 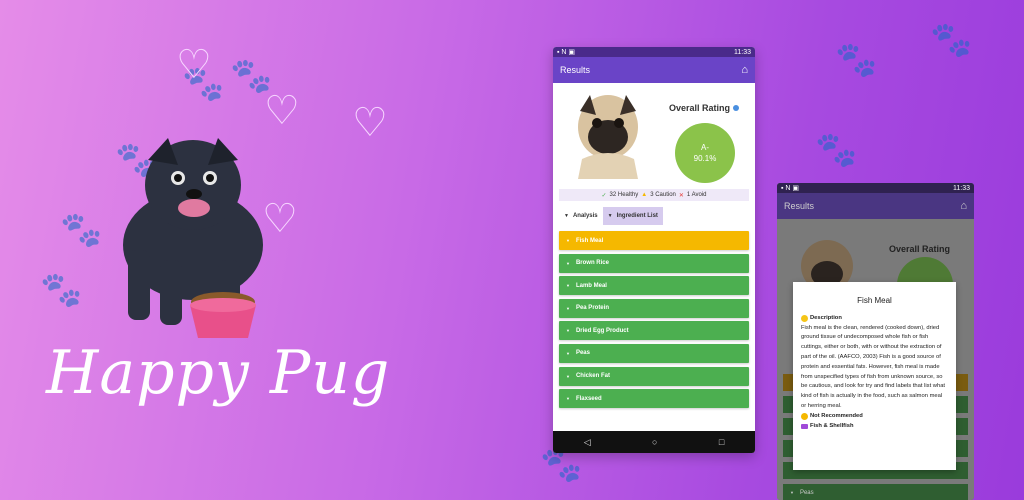 What do you see at coordinates (592, 376) in the screenshot?
I see `ingredient-label: Chicken Fat` at bounding box center [592, 376].